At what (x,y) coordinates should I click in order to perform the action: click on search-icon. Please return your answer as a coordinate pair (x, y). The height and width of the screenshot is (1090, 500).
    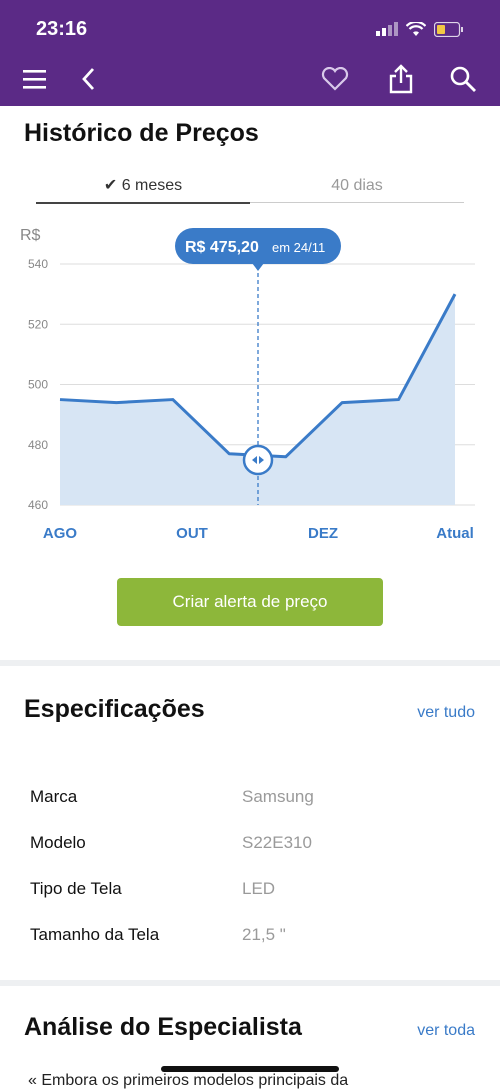
    Looking at the image, I should click on (463, 79).